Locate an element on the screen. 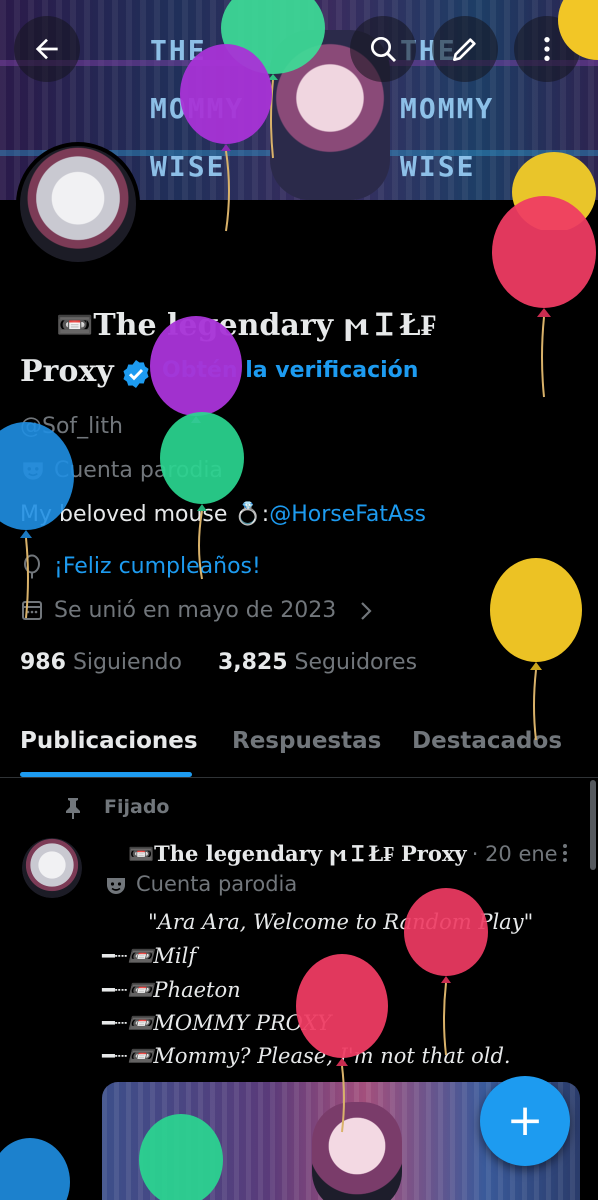  pencil-icon is located at coordinates (464, 49).